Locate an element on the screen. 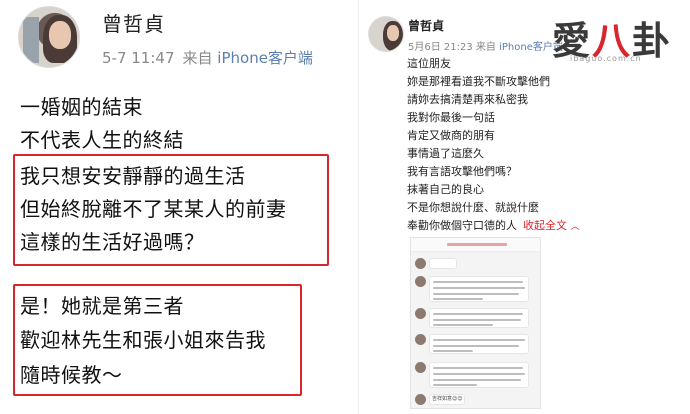 The image size is (690, 414). post-meta: 5月6日 21:23 来自 iPhone客户端 is located at coordinates (485, 45).